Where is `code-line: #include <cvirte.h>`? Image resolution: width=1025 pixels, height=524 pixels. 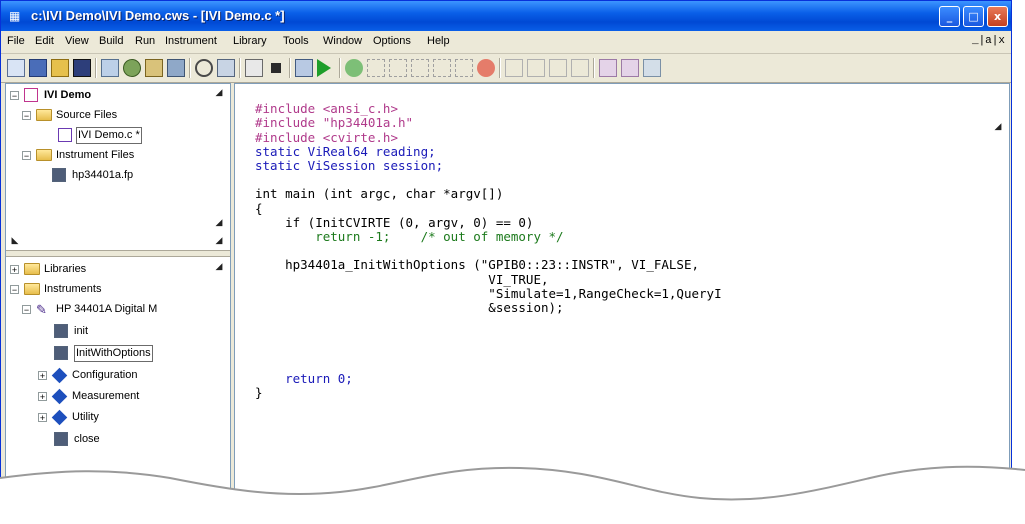
code-line: #include <cvirte.h> is located at coordinates (326, 137).